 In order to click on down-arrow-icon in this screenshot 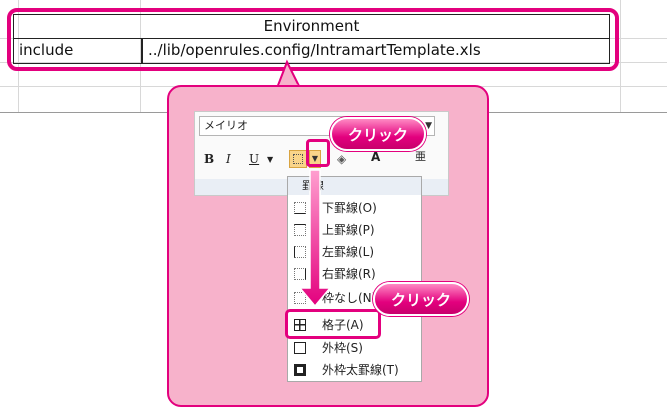, I will do `click(315, 238)`.